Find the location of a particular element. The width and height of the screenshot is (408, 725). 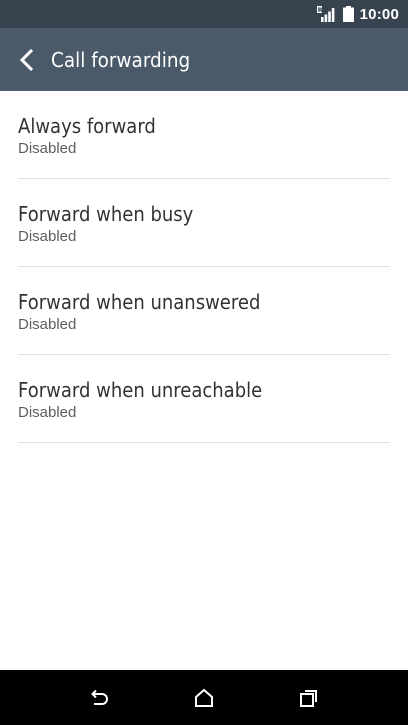

nav-recents-button is located at coordinates (309, 697).